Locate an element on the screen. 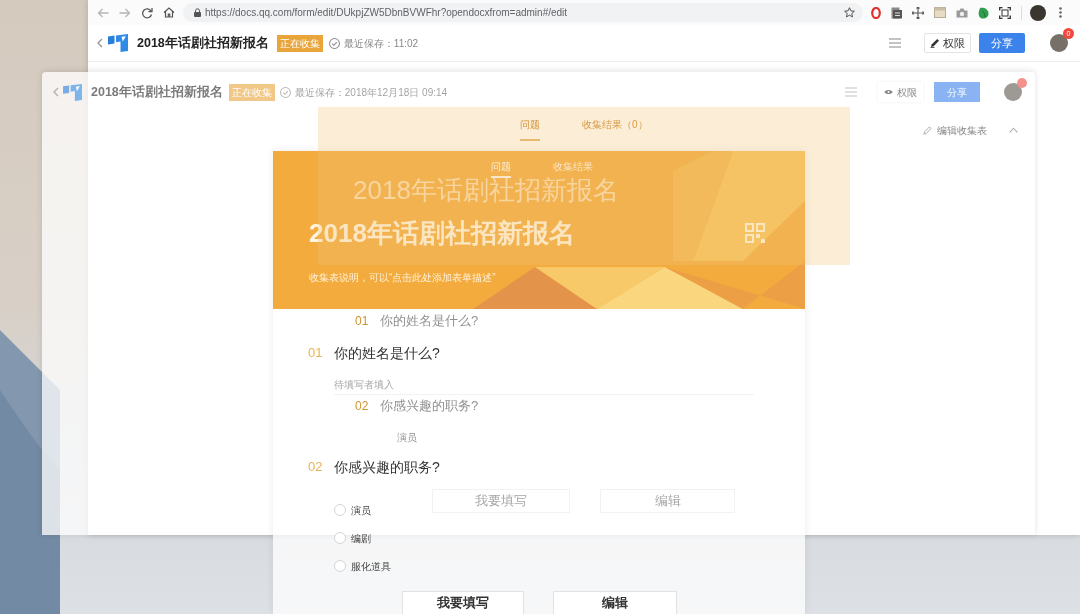 The height and width of the screenshot is (614, 1080). more-icon is located at coordinates (1060, 12).